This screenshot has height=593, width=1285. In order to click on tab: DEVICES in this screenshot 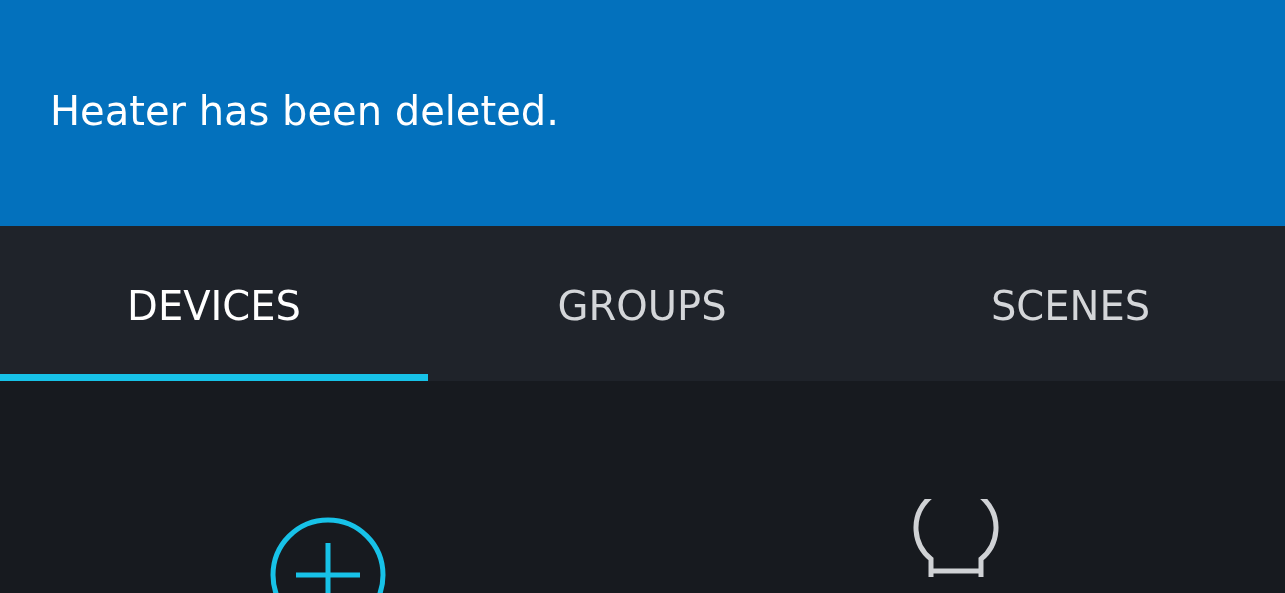, I will do `click(214, 303)`.